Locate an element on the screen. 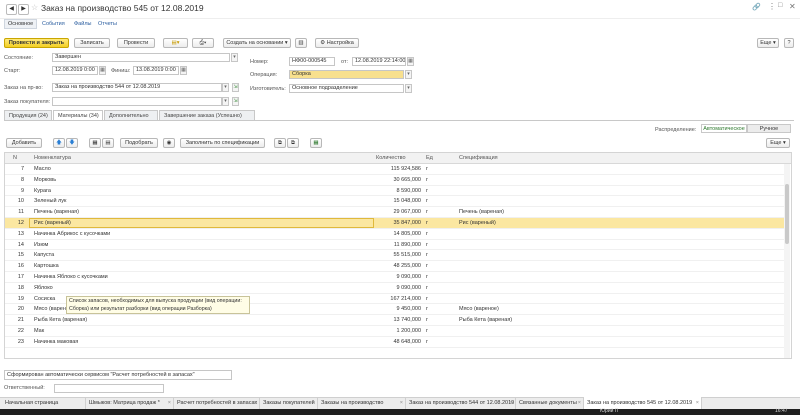  maximize-icon: □ is located at coordinates (780, 5).